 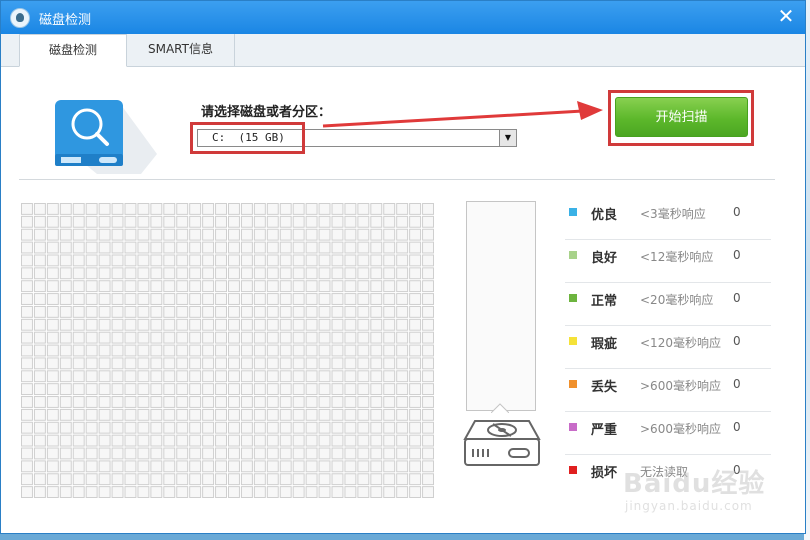 I want to click on legend-count: 0, so click(x=737, y=341).